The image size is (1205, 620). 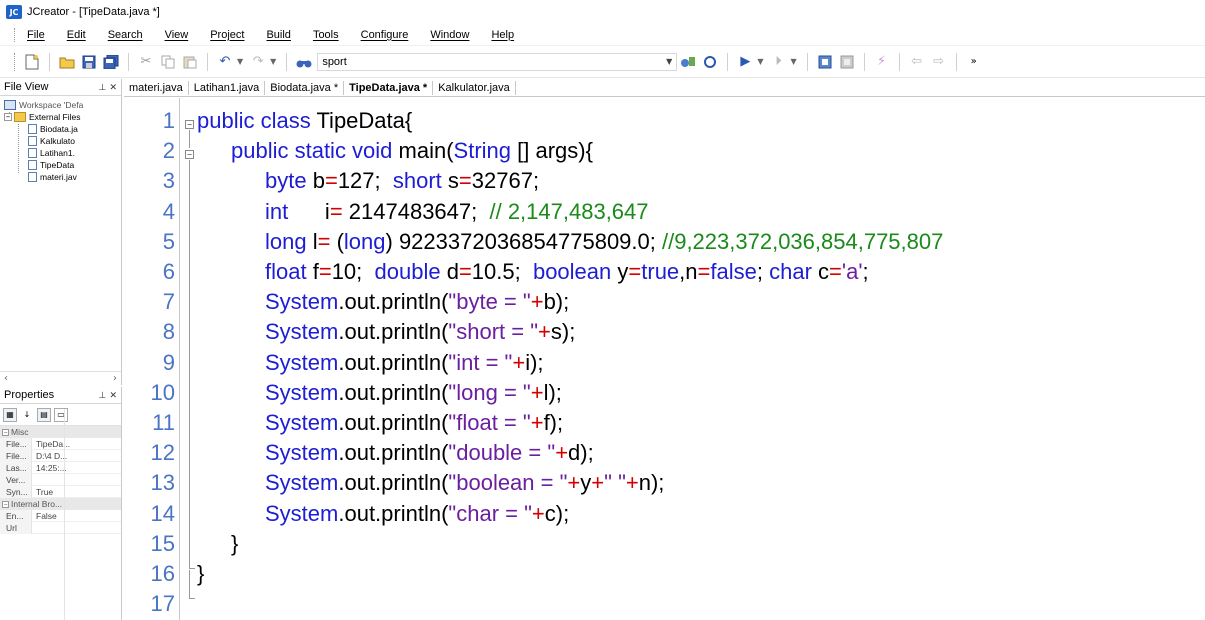 What do you see at coordinates (417, 302) in the screenshot?
I see `code-line: System.out.println("byte = "+b);` at bounding box center [417, 302].